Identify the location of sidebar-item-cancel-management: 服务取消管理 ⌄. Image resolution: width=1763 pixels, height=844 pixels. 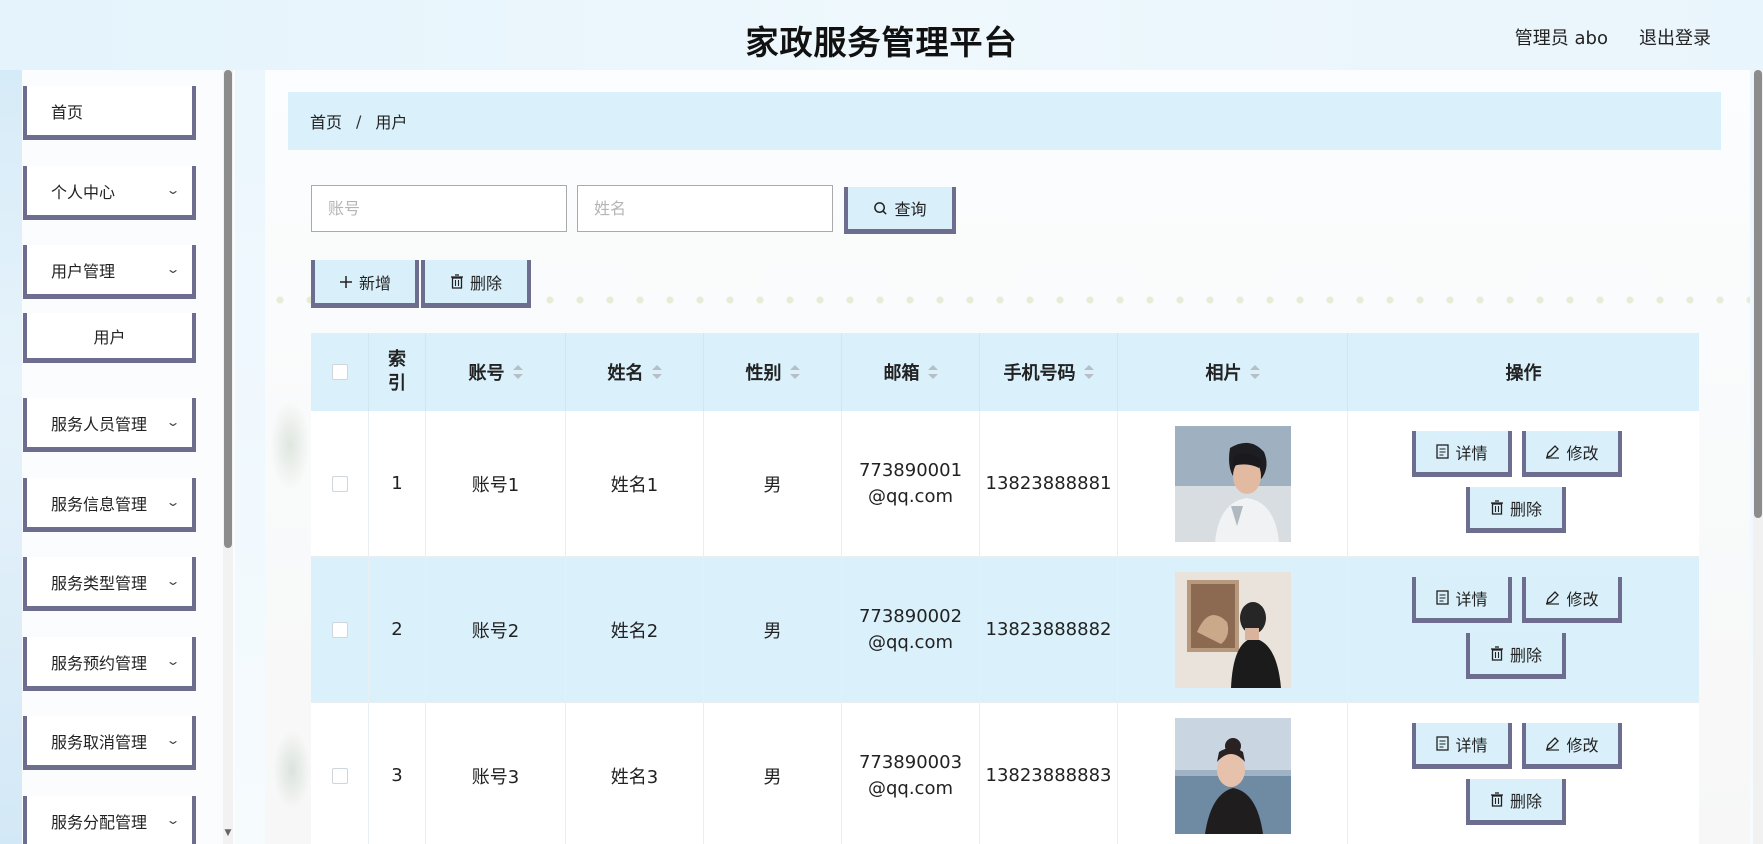
(109, 743).